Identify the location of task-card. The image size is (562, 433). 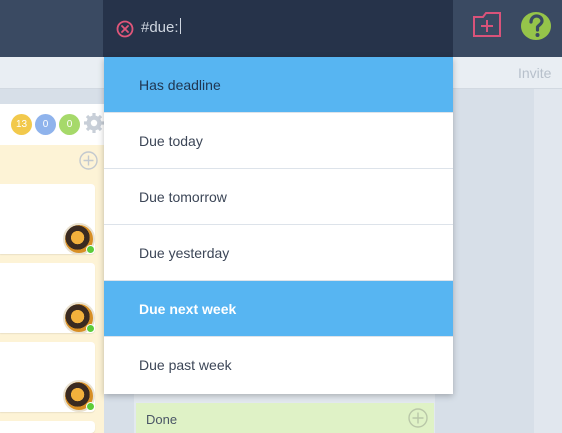
(47, 427).